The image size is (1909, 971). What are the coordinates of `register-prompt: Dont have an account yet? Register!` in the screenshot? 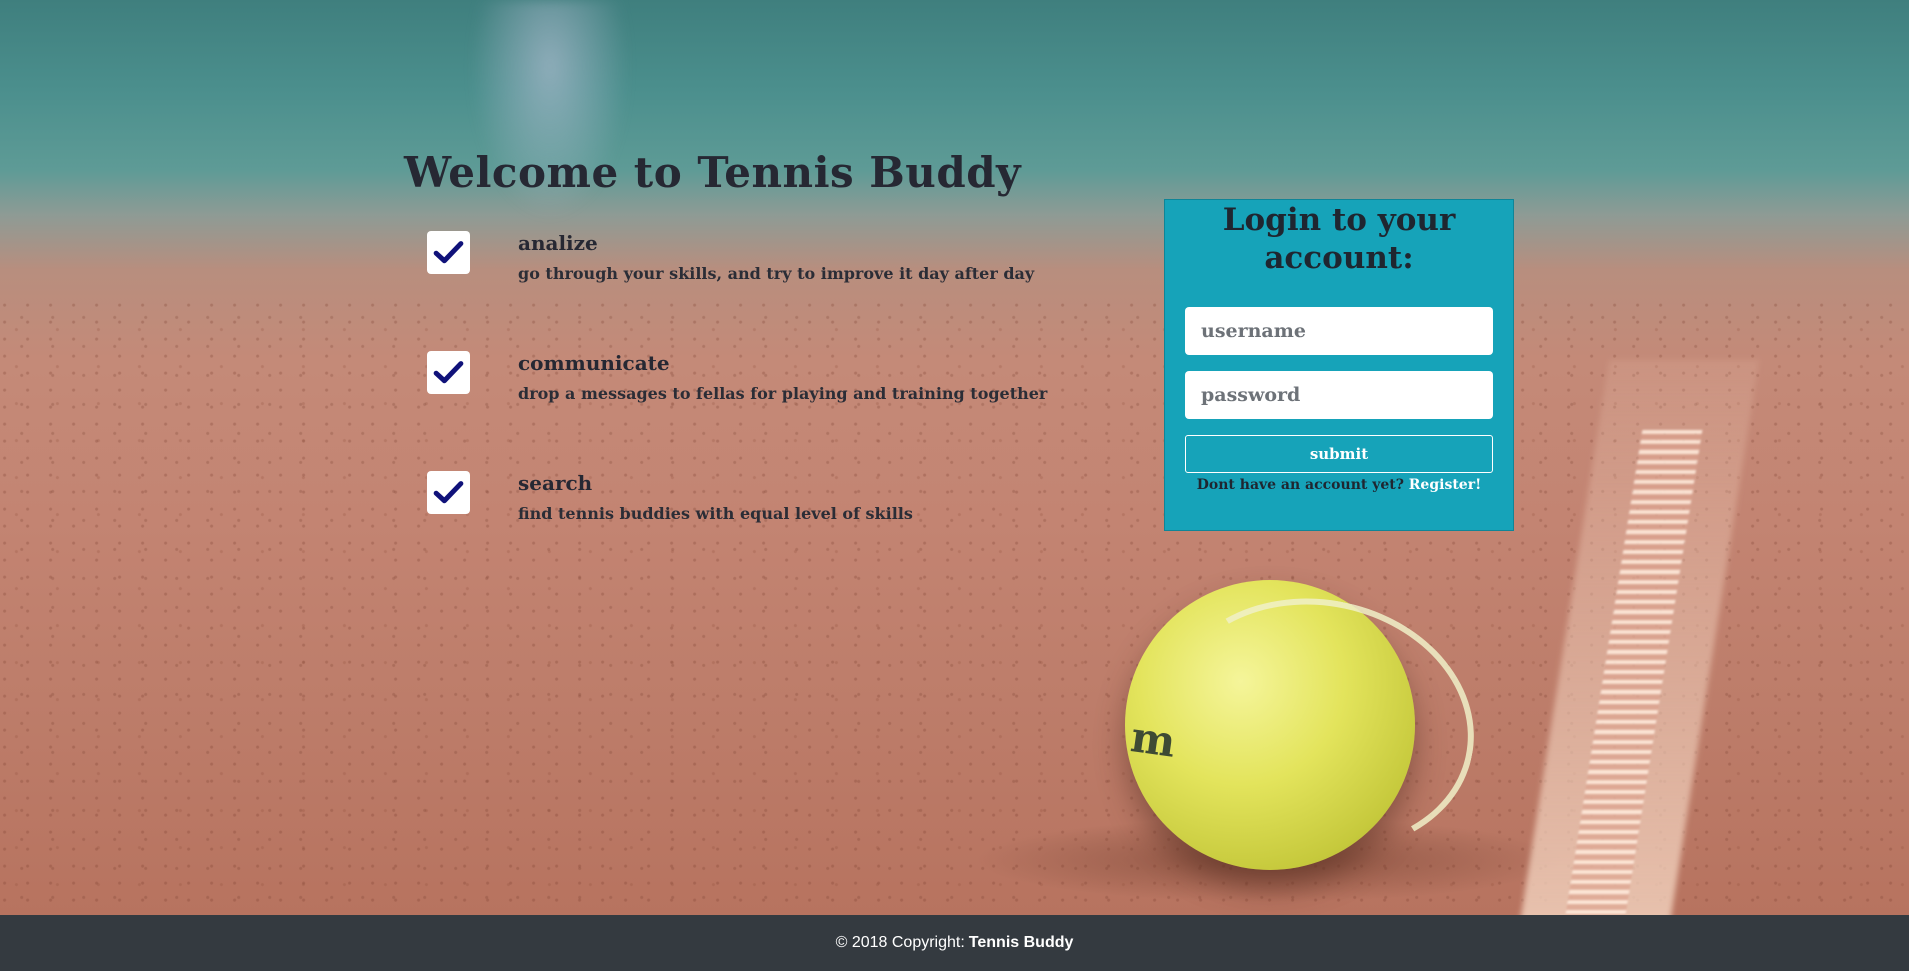 It's located at (1339, 485).